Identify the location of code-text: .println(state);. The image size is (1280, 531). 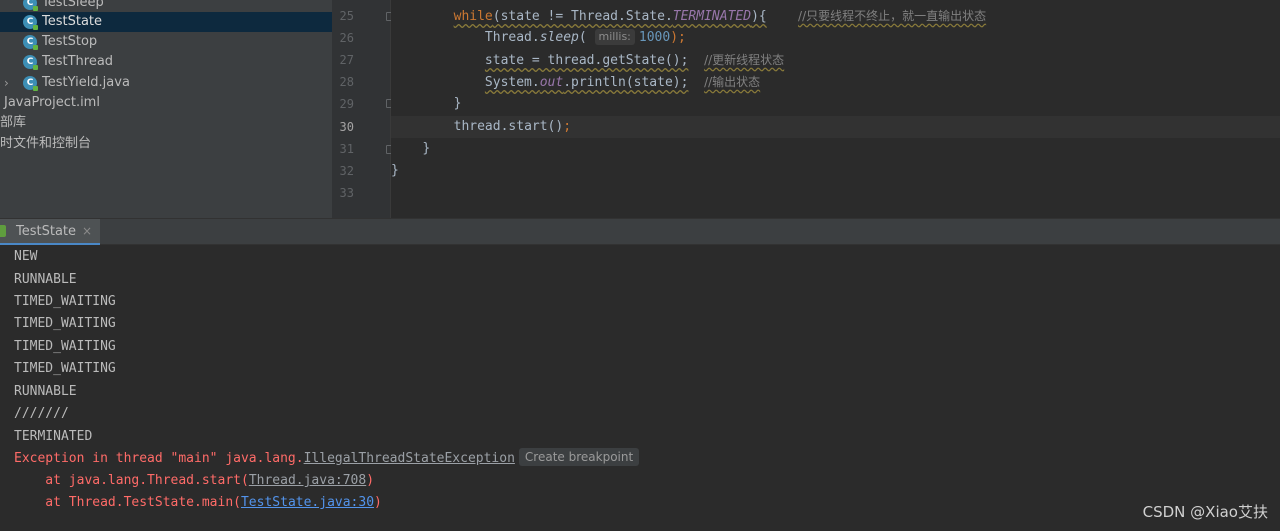
(626, 82).